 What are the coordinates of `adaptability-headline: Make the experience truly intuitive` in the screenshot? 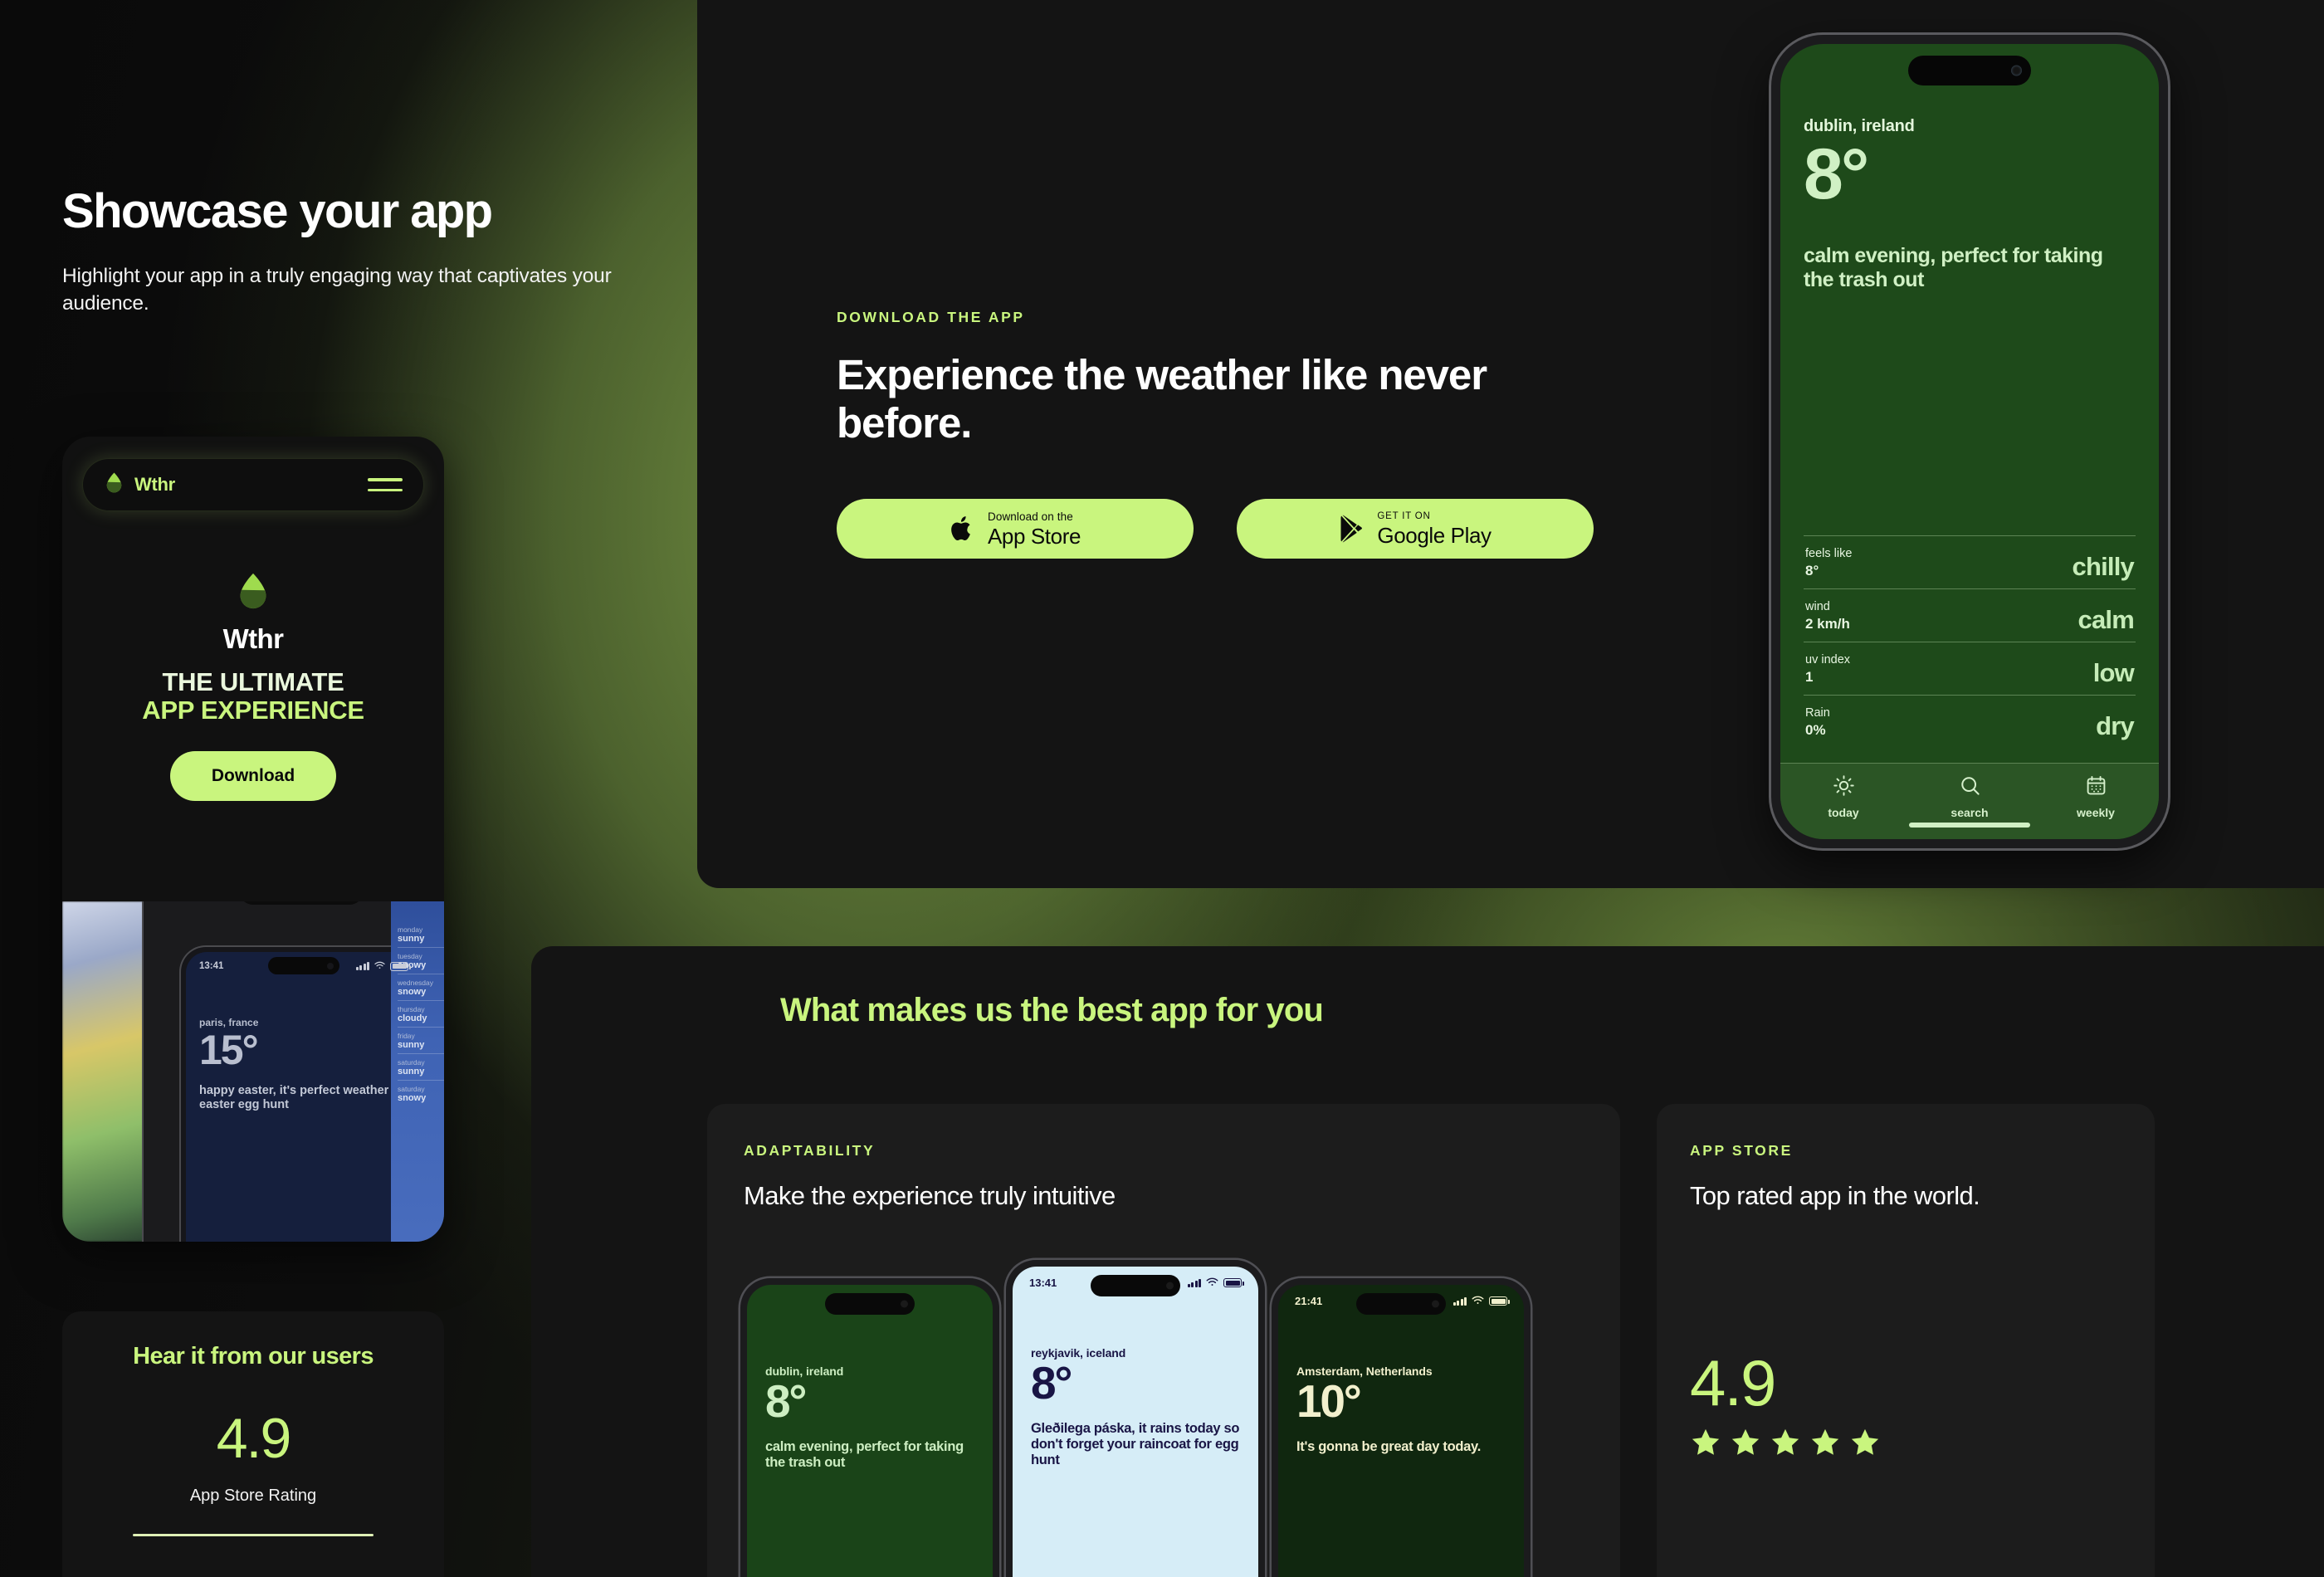 It's located at (930, 1195).